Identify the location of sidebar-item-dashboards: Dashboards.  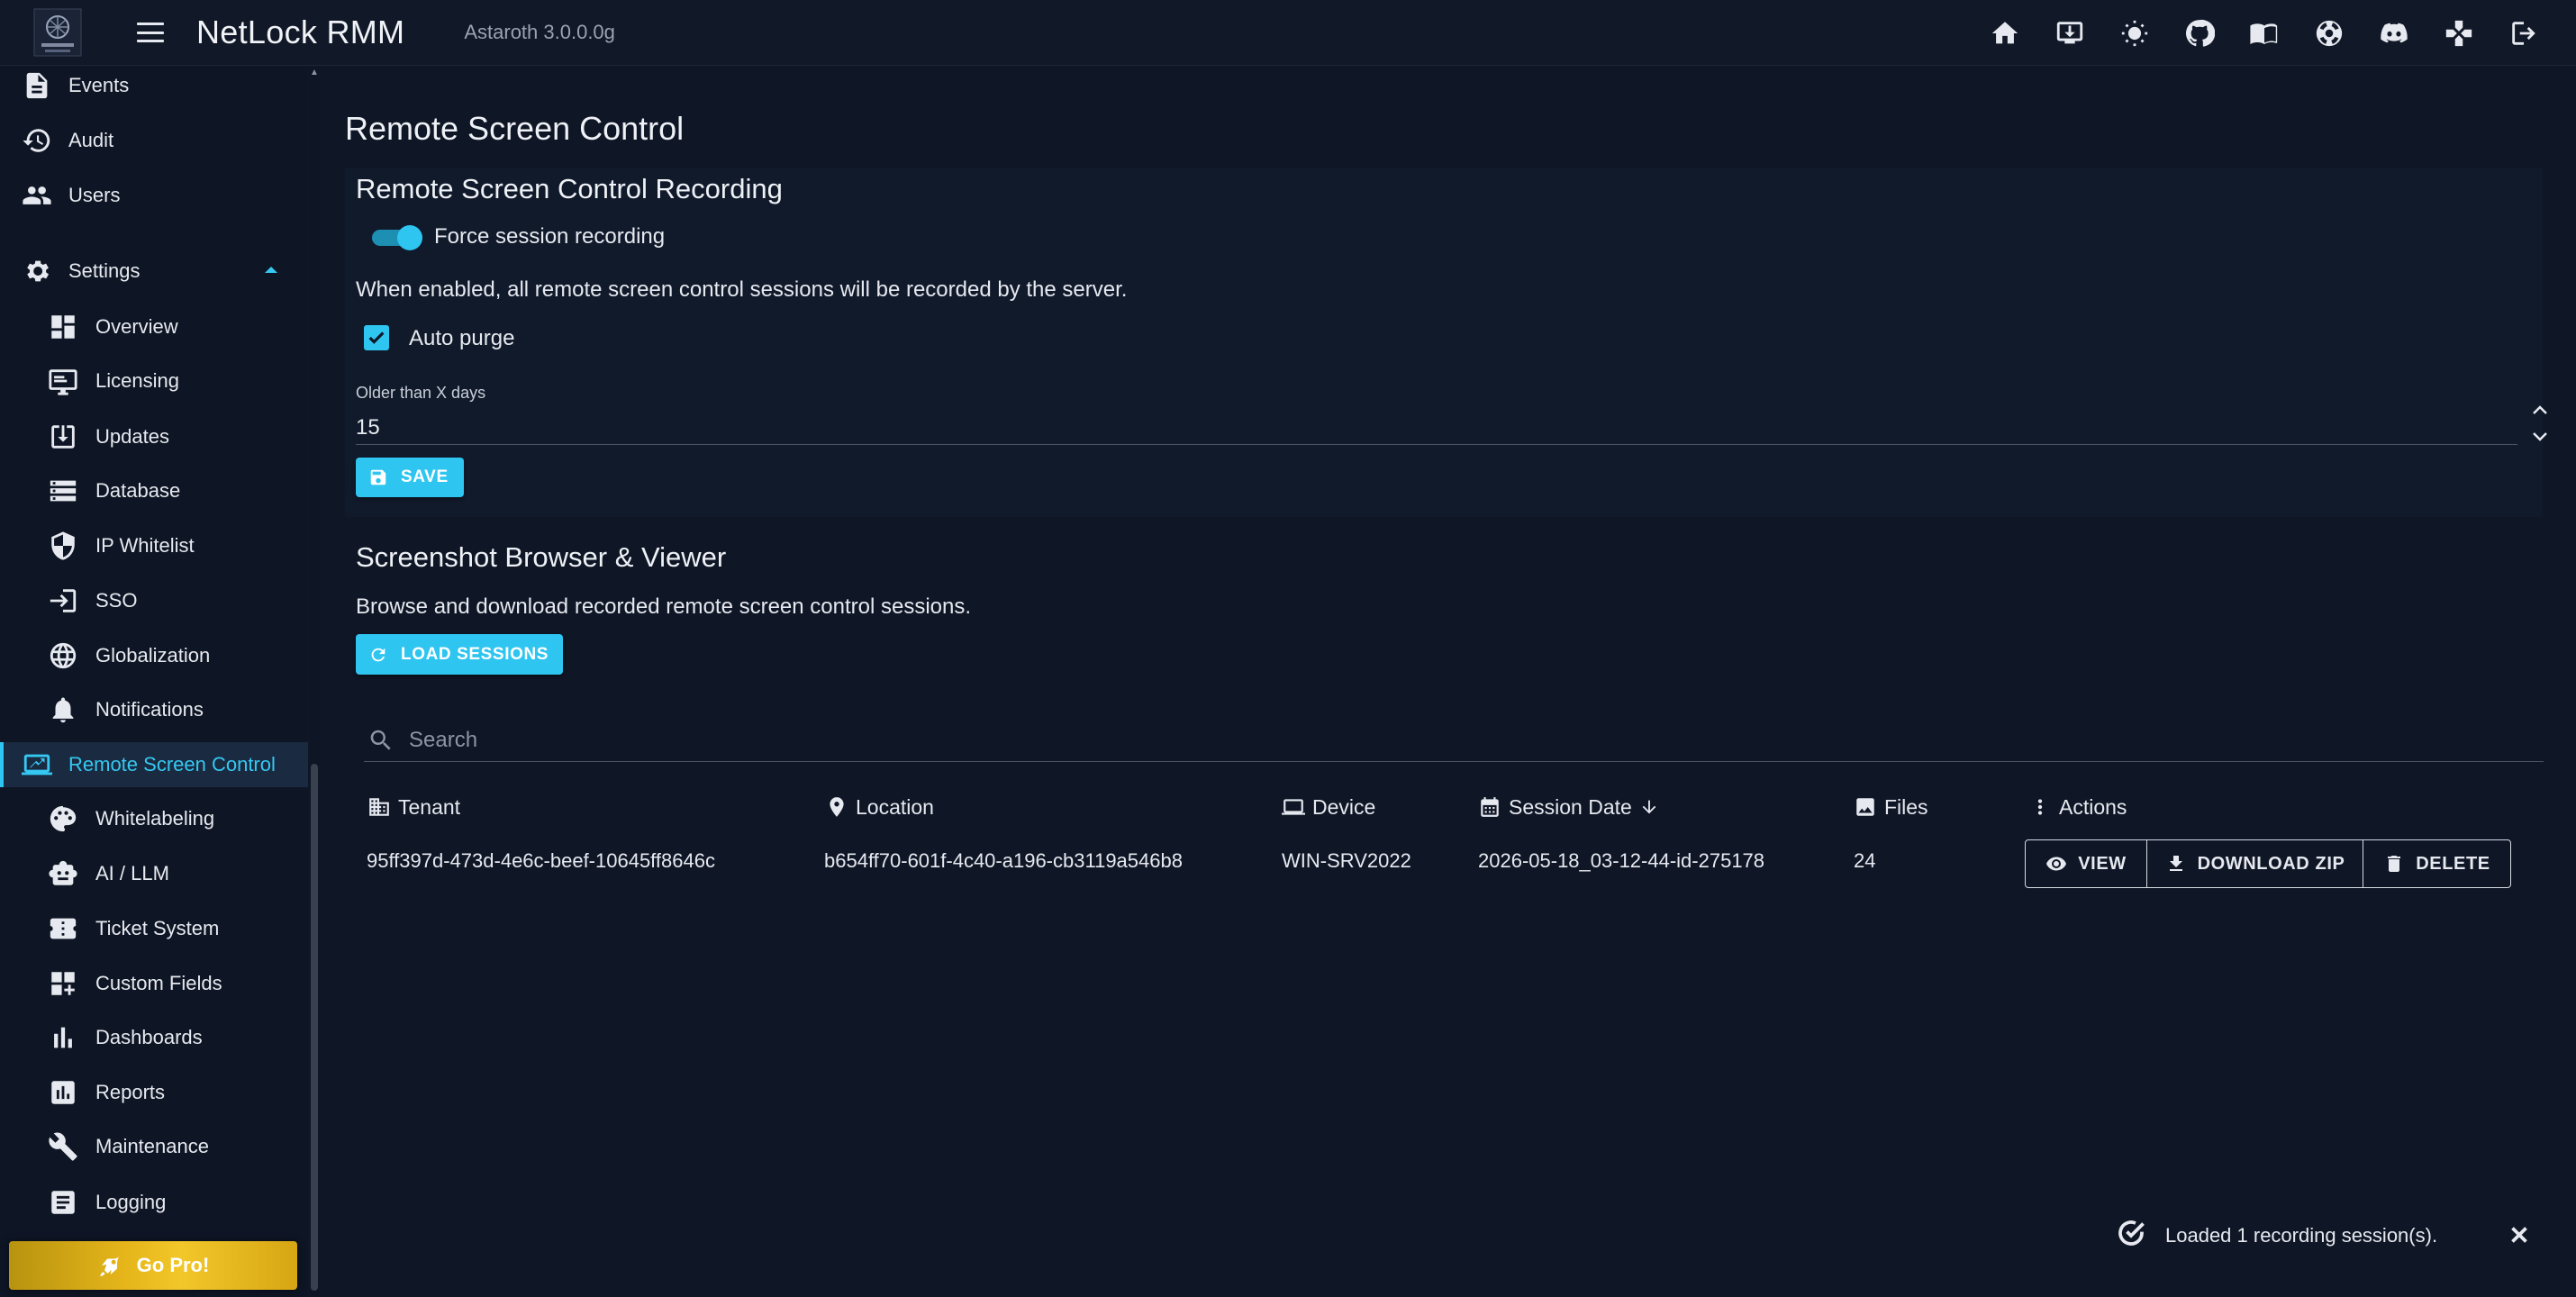
(154, 1037).